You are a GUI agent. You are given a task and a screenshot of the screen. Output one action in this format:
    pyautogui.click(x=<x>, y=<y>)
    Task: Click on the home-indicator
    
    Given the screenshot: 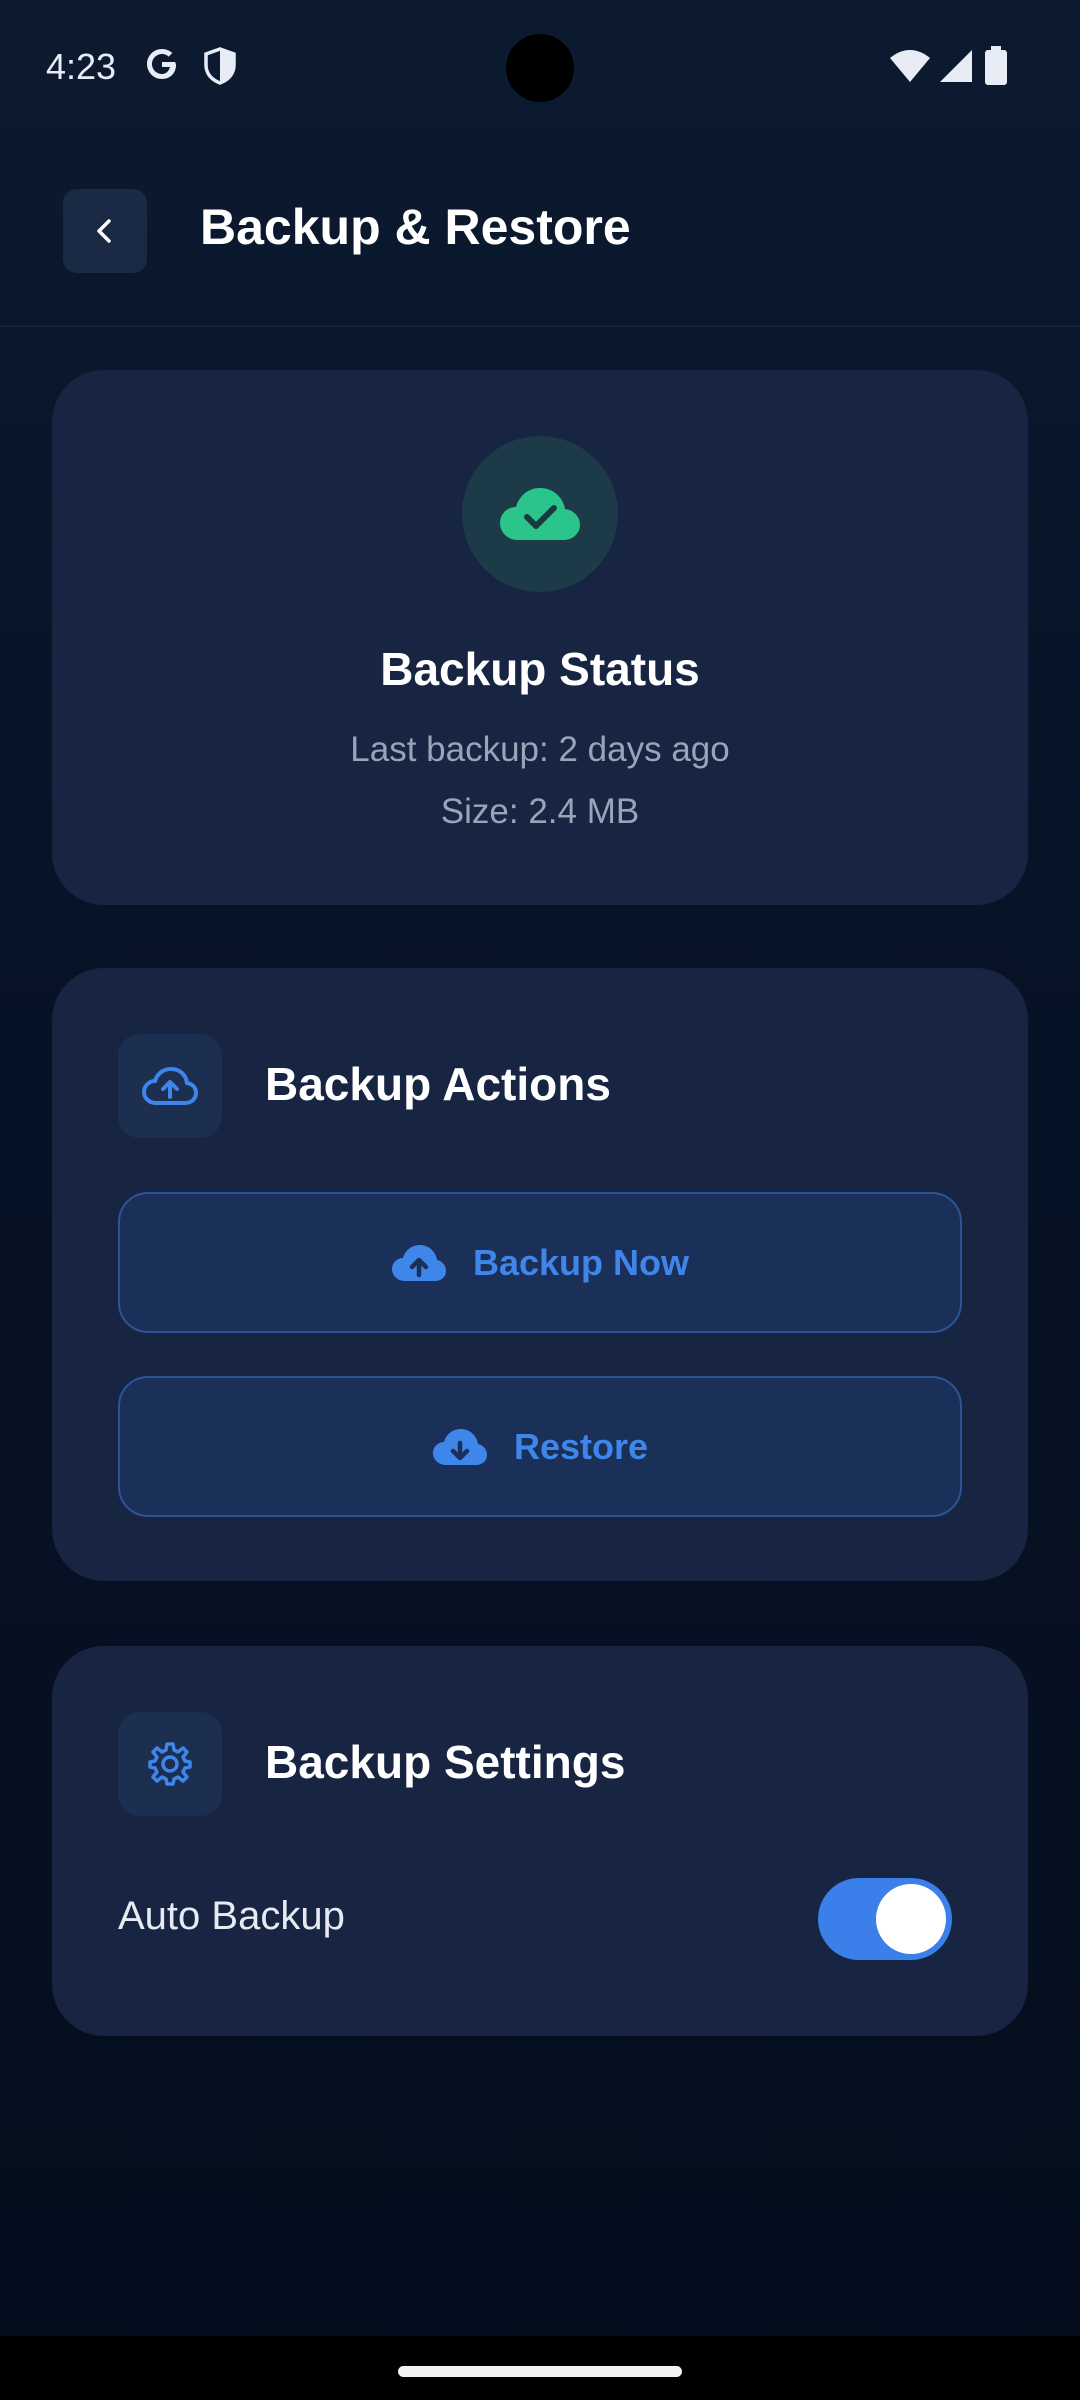 What is the action you would take?
    pyautogui.click(x=540, y=2371)
    